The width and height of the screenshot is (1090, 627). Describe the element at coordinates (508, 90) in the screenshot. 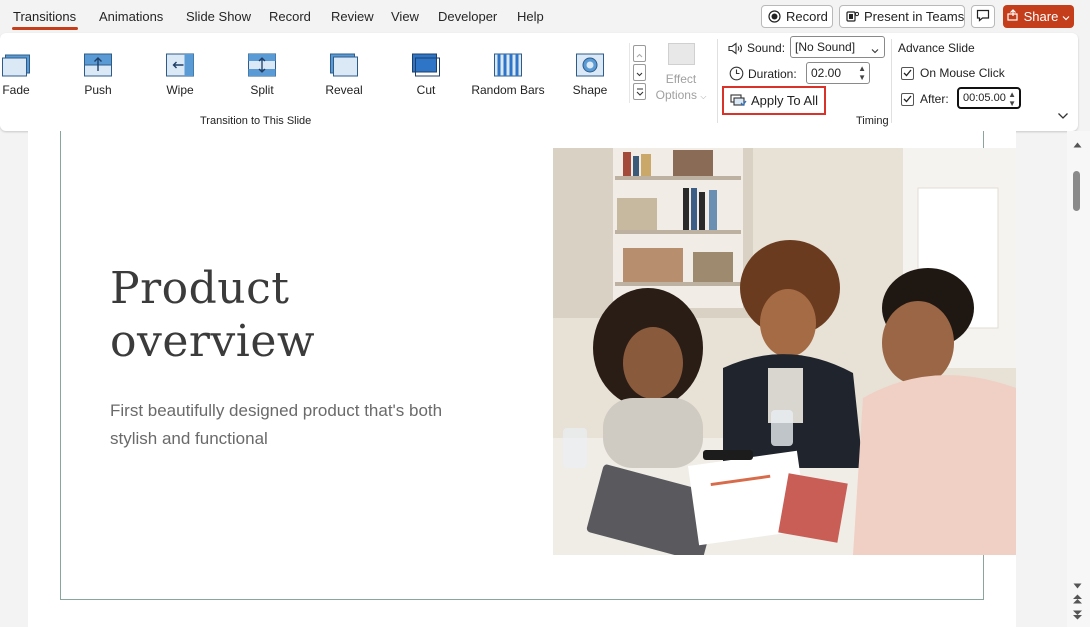

I see `transition-label: Random Bars` at that location.